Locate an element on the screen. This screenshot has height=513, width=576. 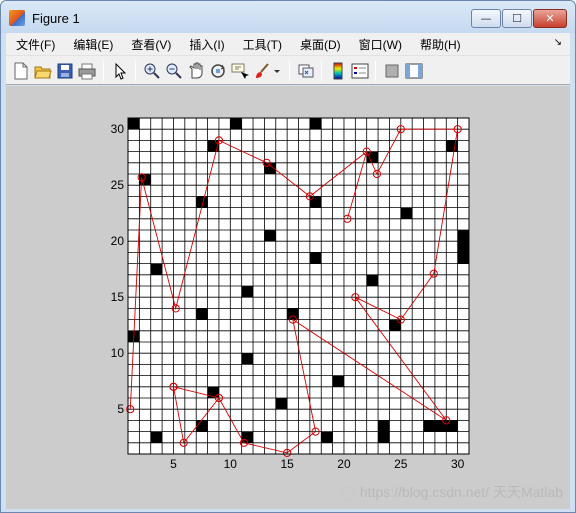
x-tick-label: 10 is located at coordinates (231, 464).